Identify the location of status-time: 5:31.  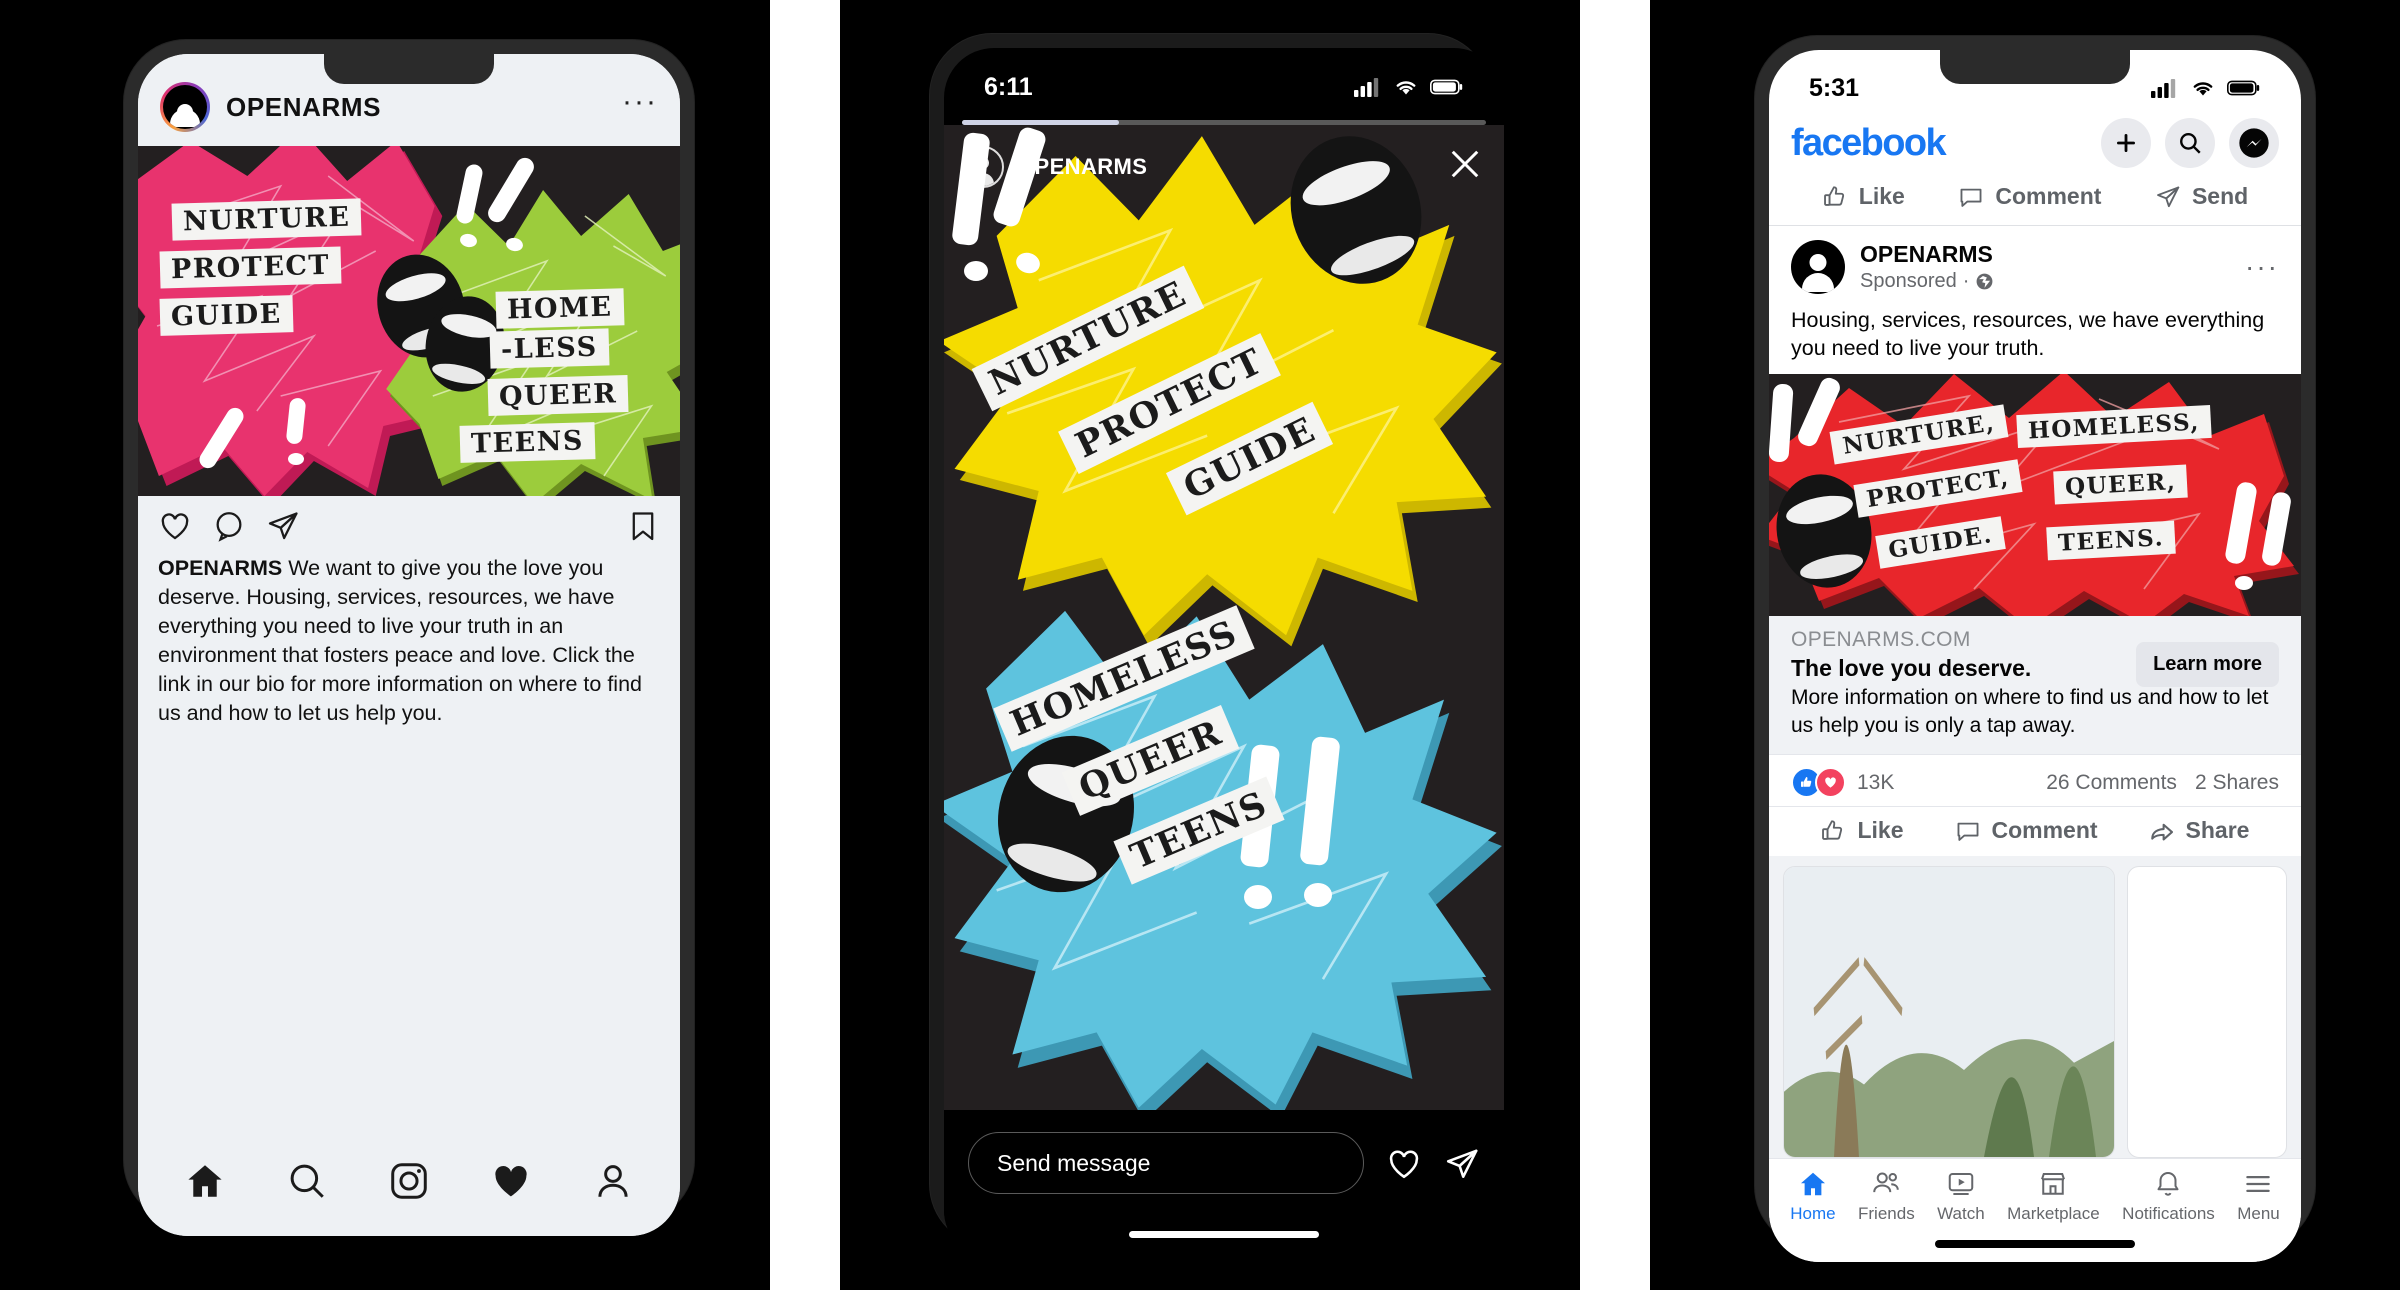
(1834, 87).